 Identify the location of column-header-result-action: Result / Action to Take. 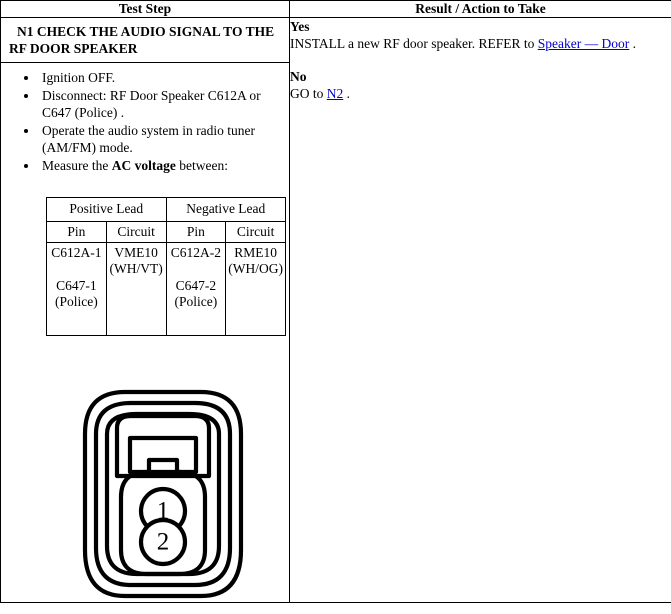
(480, 9).